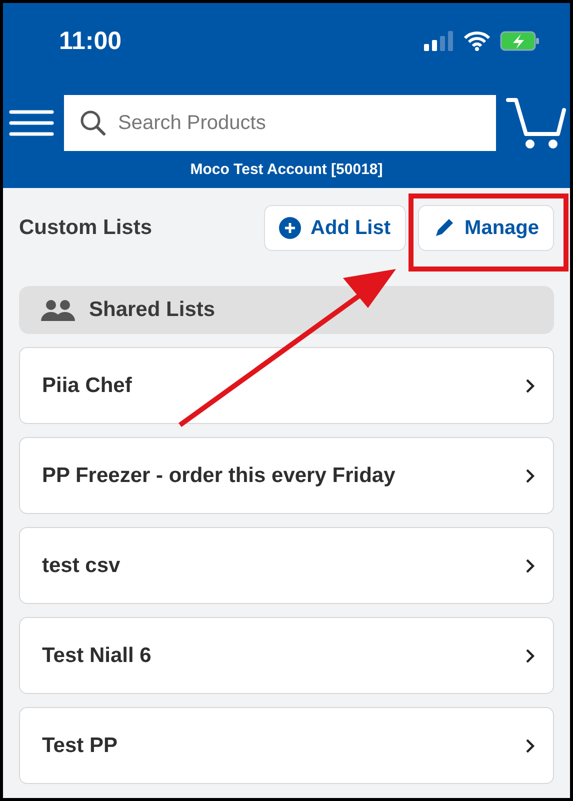 The height and width of the screenshot is (801, 573). I want to click on status-time: 11:00, so click(90, 41).